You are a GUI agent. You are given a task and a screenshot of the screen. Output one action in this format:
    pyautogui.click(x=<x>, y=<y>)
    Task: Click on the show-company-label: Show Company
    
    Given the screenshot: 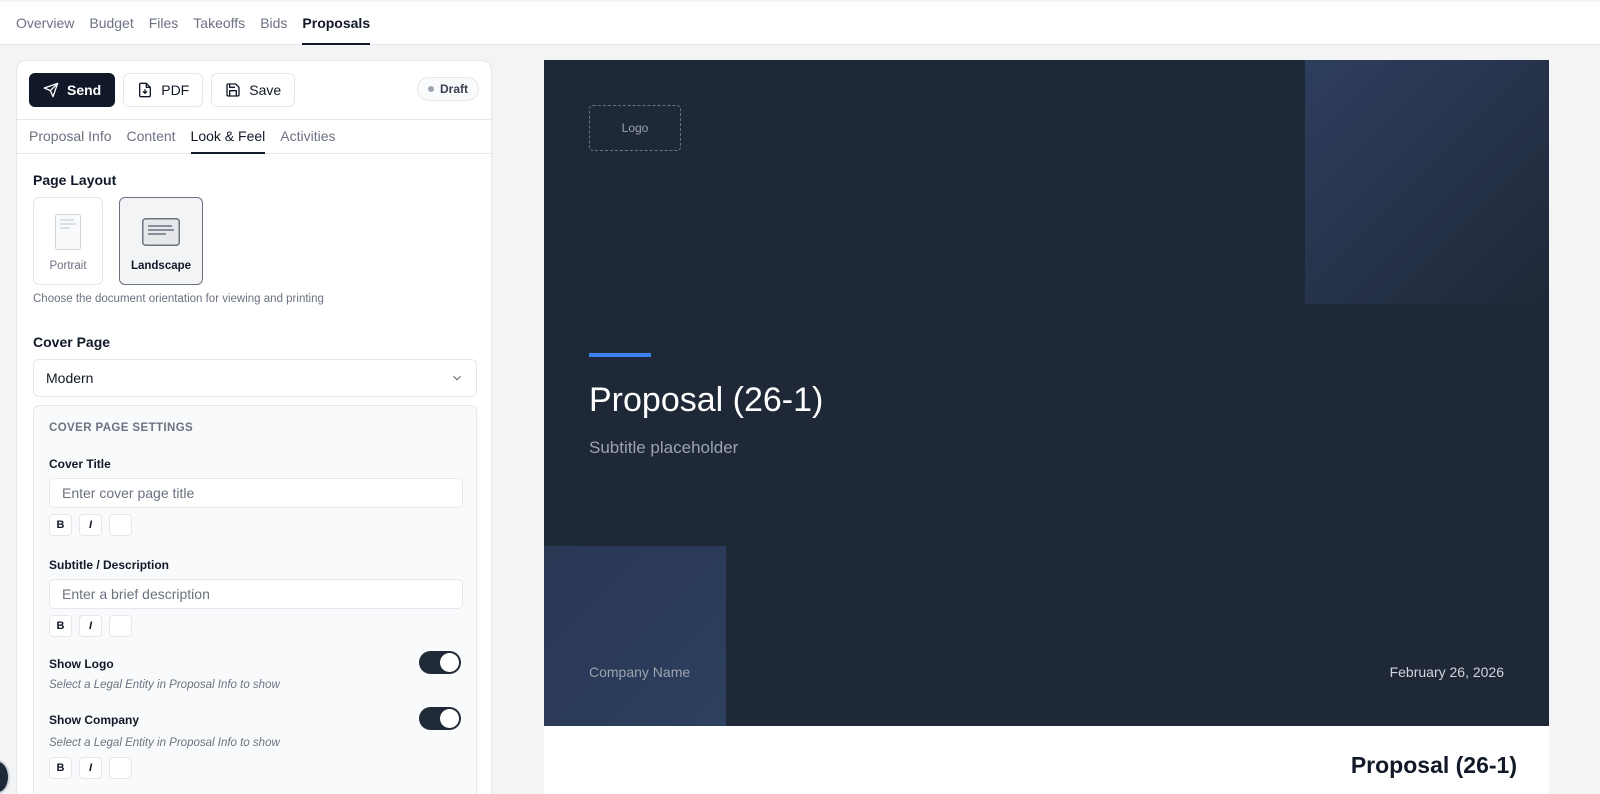 What is the action you would take?
    pyautogui.click(x=94, y=720)
    